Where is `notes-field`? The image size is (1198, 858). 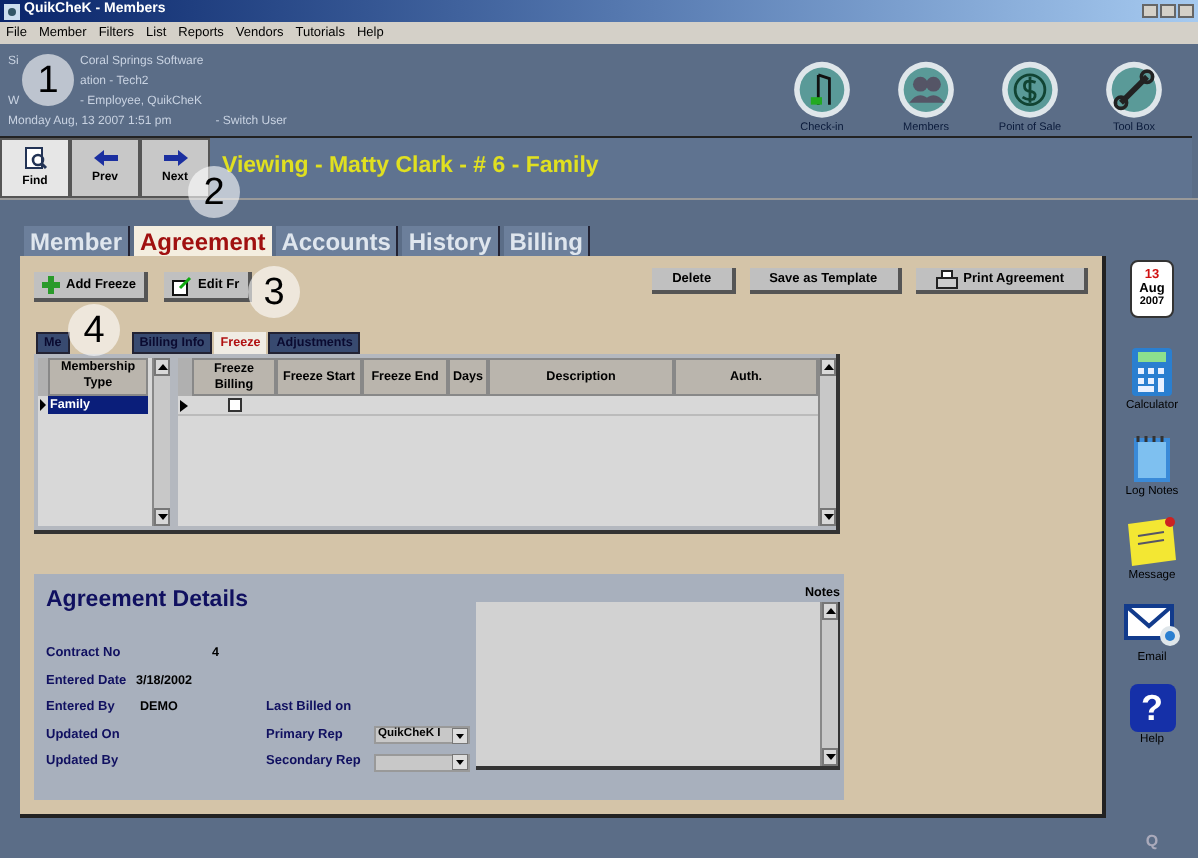 notes-field is located at coordinates (658, 686).